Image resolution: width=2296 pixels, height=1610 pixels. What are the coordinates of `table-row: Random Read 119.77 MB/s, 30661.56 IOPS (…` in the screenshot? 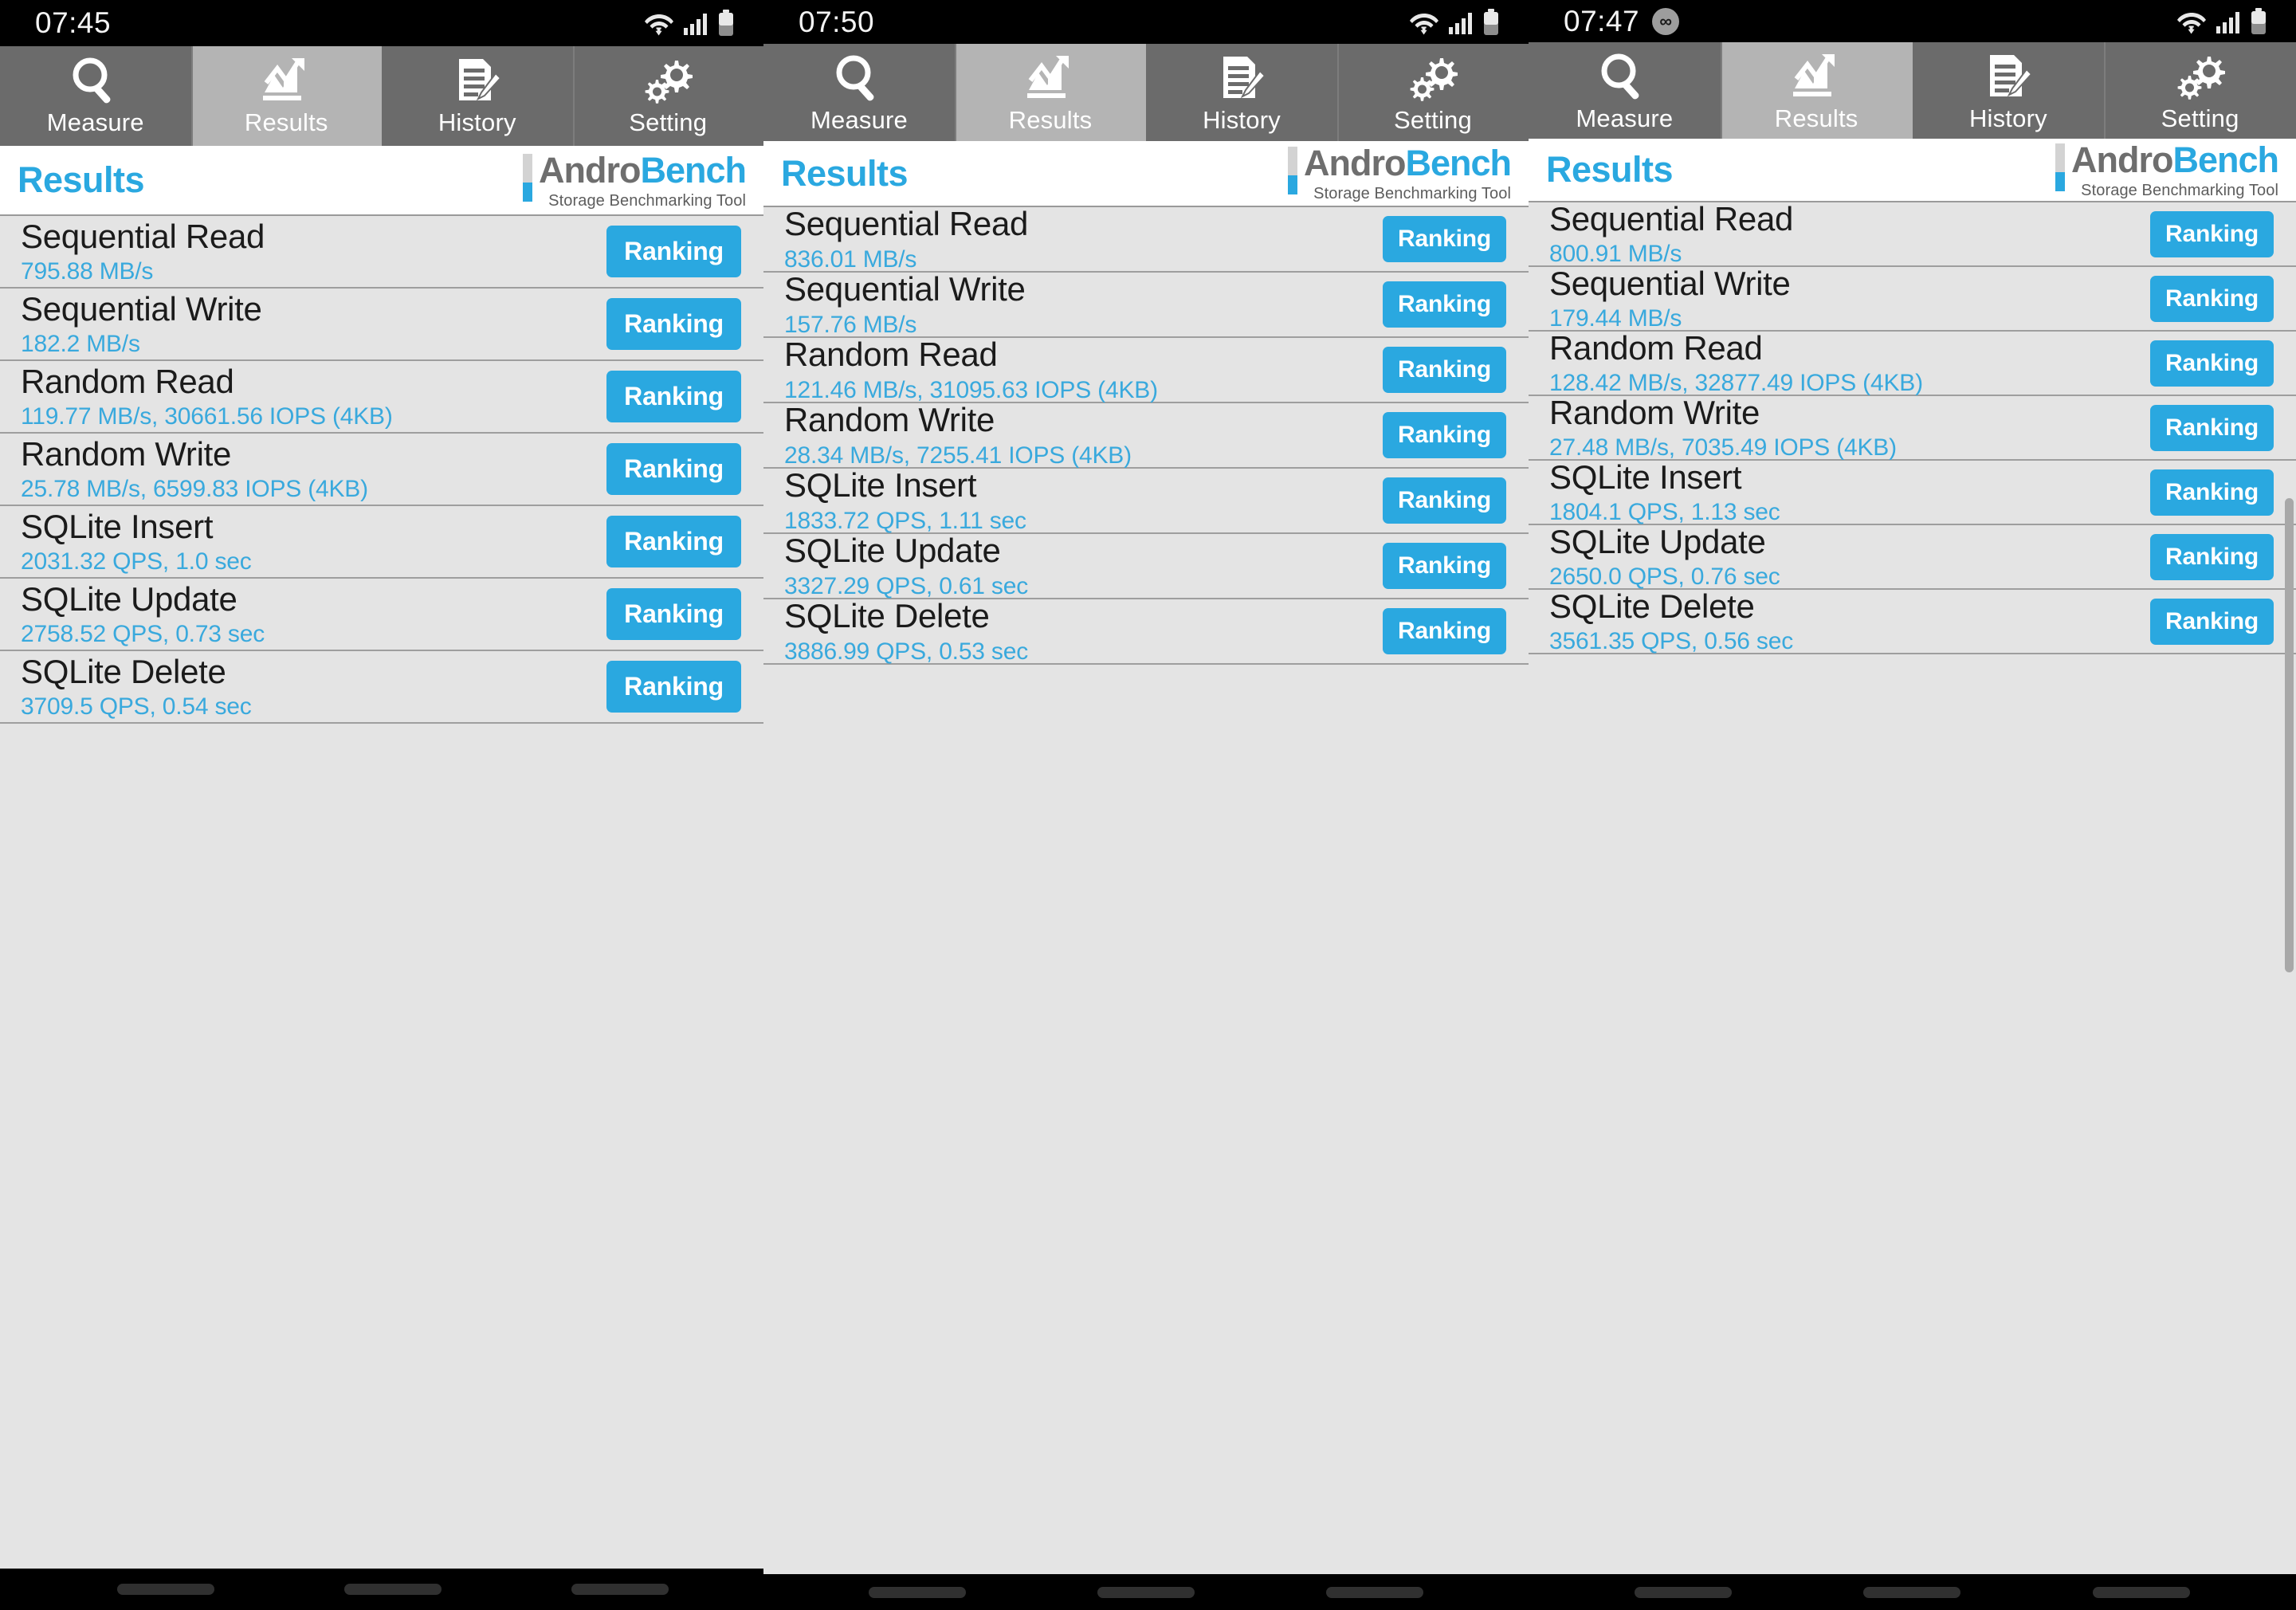 It's located at (381, 397).